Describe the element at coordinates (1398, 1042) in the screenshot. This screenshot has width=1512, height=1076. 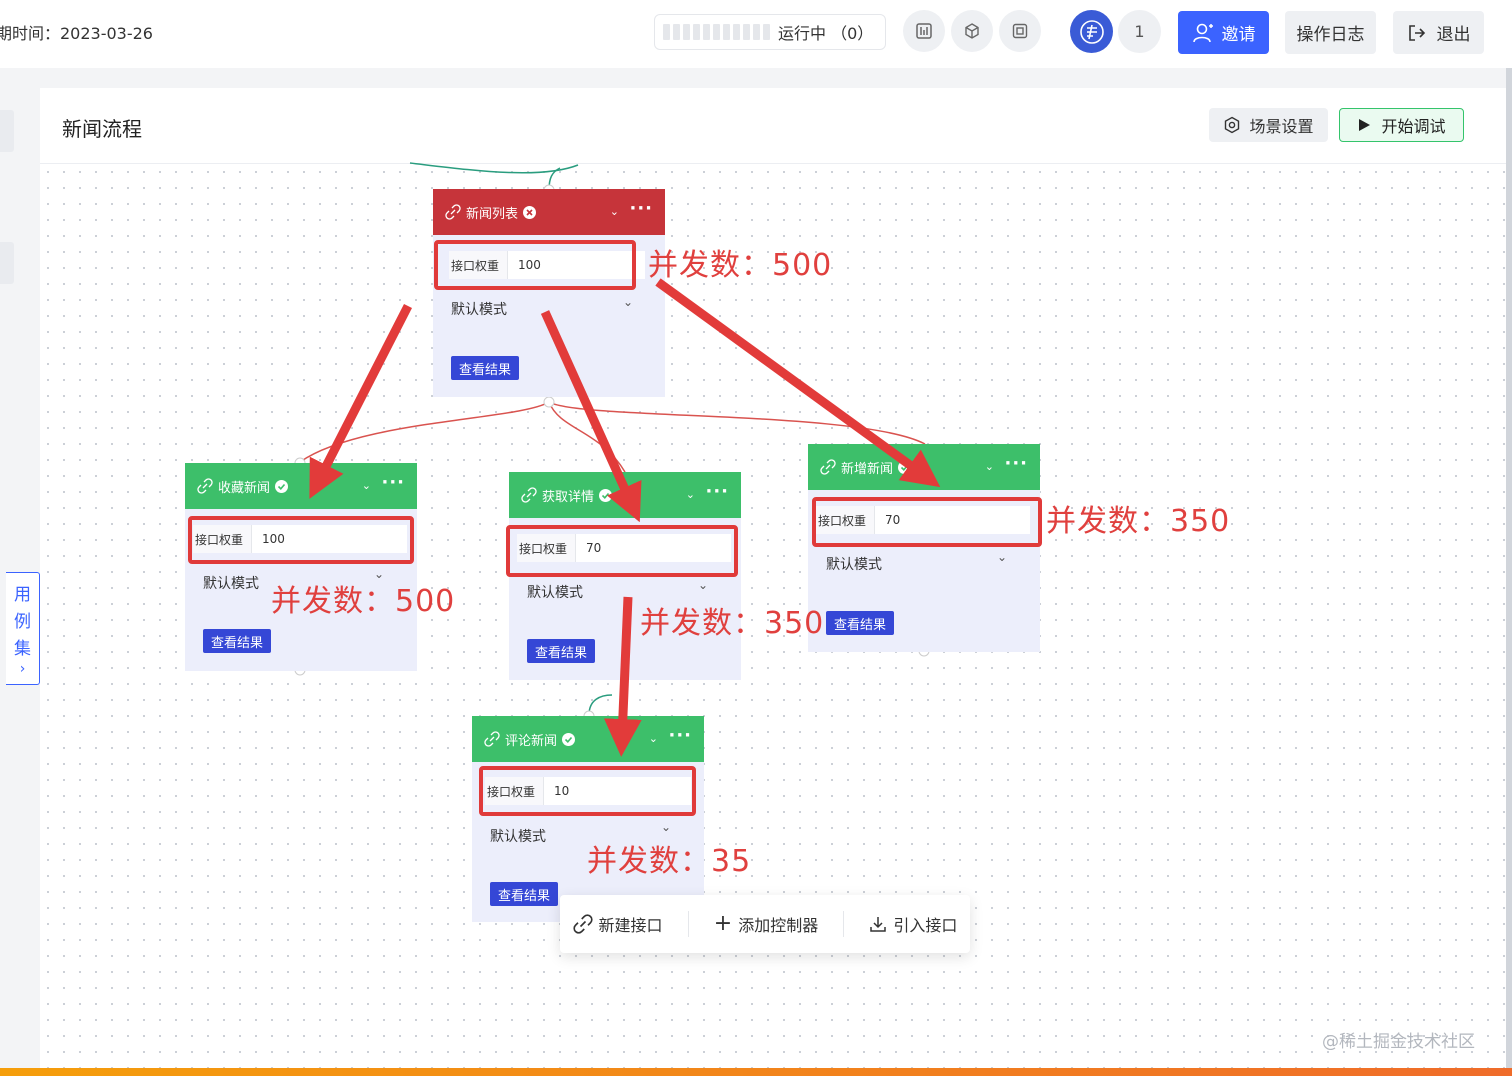
I see `watermark: @稀土掘金技术社区` at that location.